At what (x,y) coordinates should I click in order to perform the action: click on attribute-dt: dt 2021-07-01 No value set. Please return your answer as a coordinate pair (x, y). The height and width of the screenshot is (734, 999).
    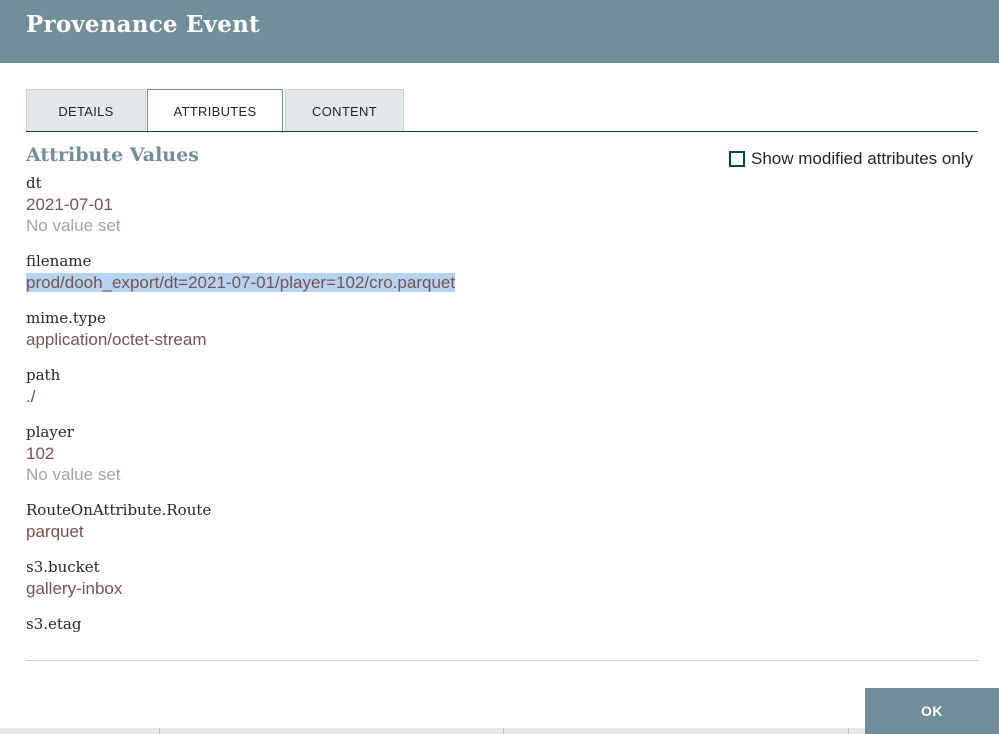
    Looking at the image, I should click on (502, 204).